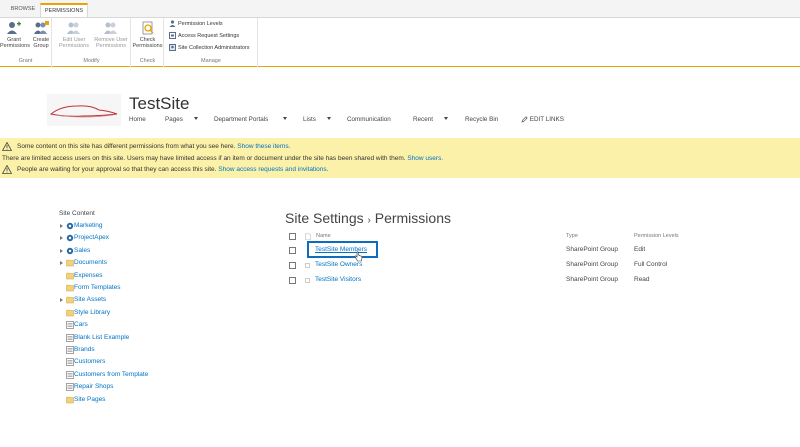  What do you see at coordinates (111, 43) in the screenshot?
I see `remove-user-permissions-label: Remove User Permissions` at bounding box center [111, 43].